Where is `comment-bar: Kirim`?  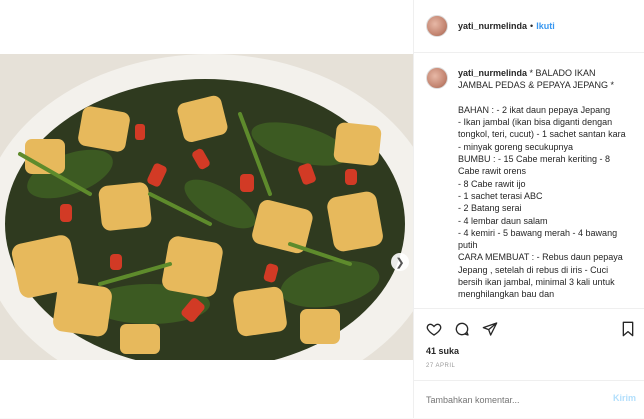 comment-bar: Kirim is located at coordinates (529, 399).